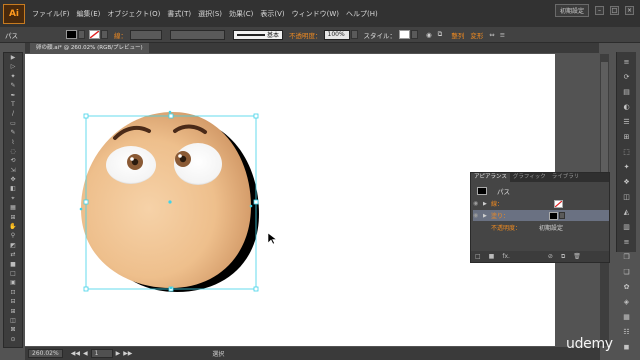  I want to click on stroke-weight-label: 線：, so click(120, 35).